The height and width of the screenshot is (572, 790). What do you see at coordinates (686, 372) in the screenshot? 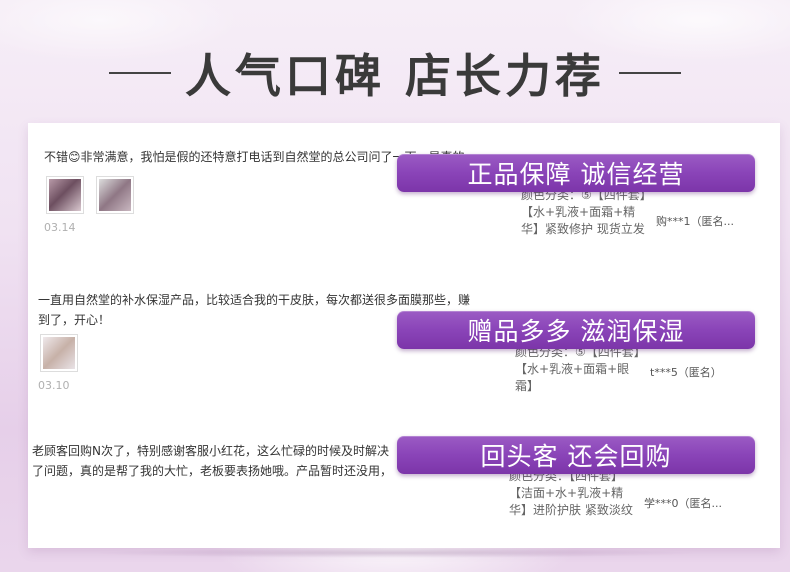
I see `review-2-user: t***5（匿名）` at bounding box center [686, 372].